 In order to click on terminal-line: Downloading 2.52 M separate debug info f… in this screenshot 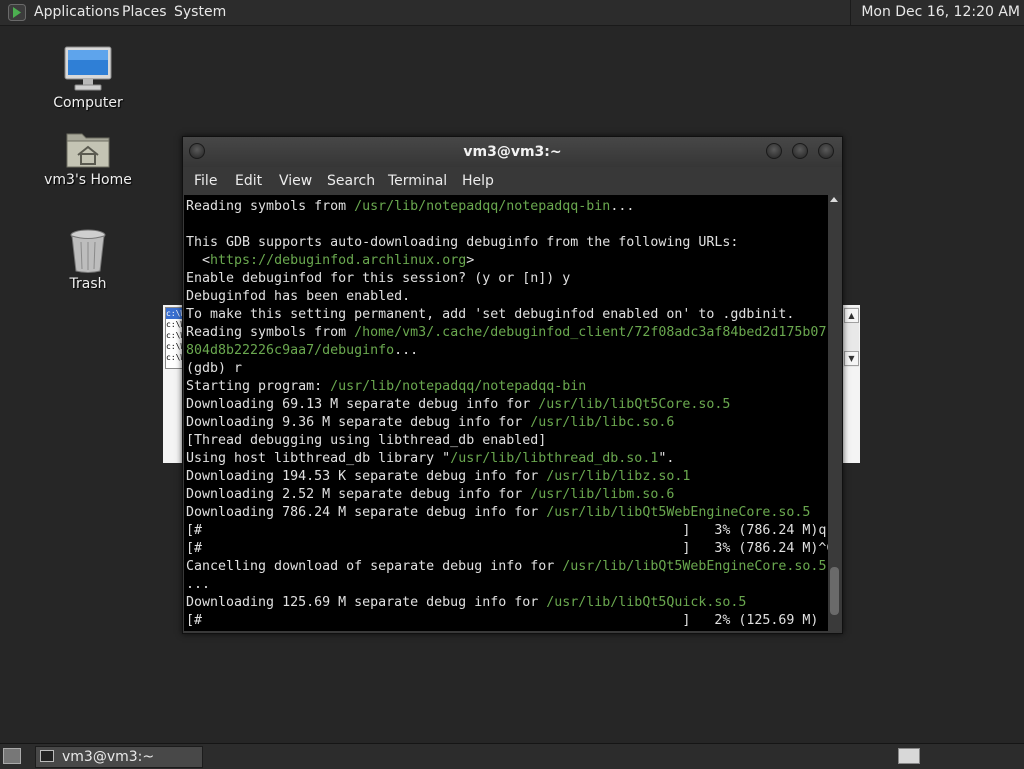, I will do `click(507, 495)`.